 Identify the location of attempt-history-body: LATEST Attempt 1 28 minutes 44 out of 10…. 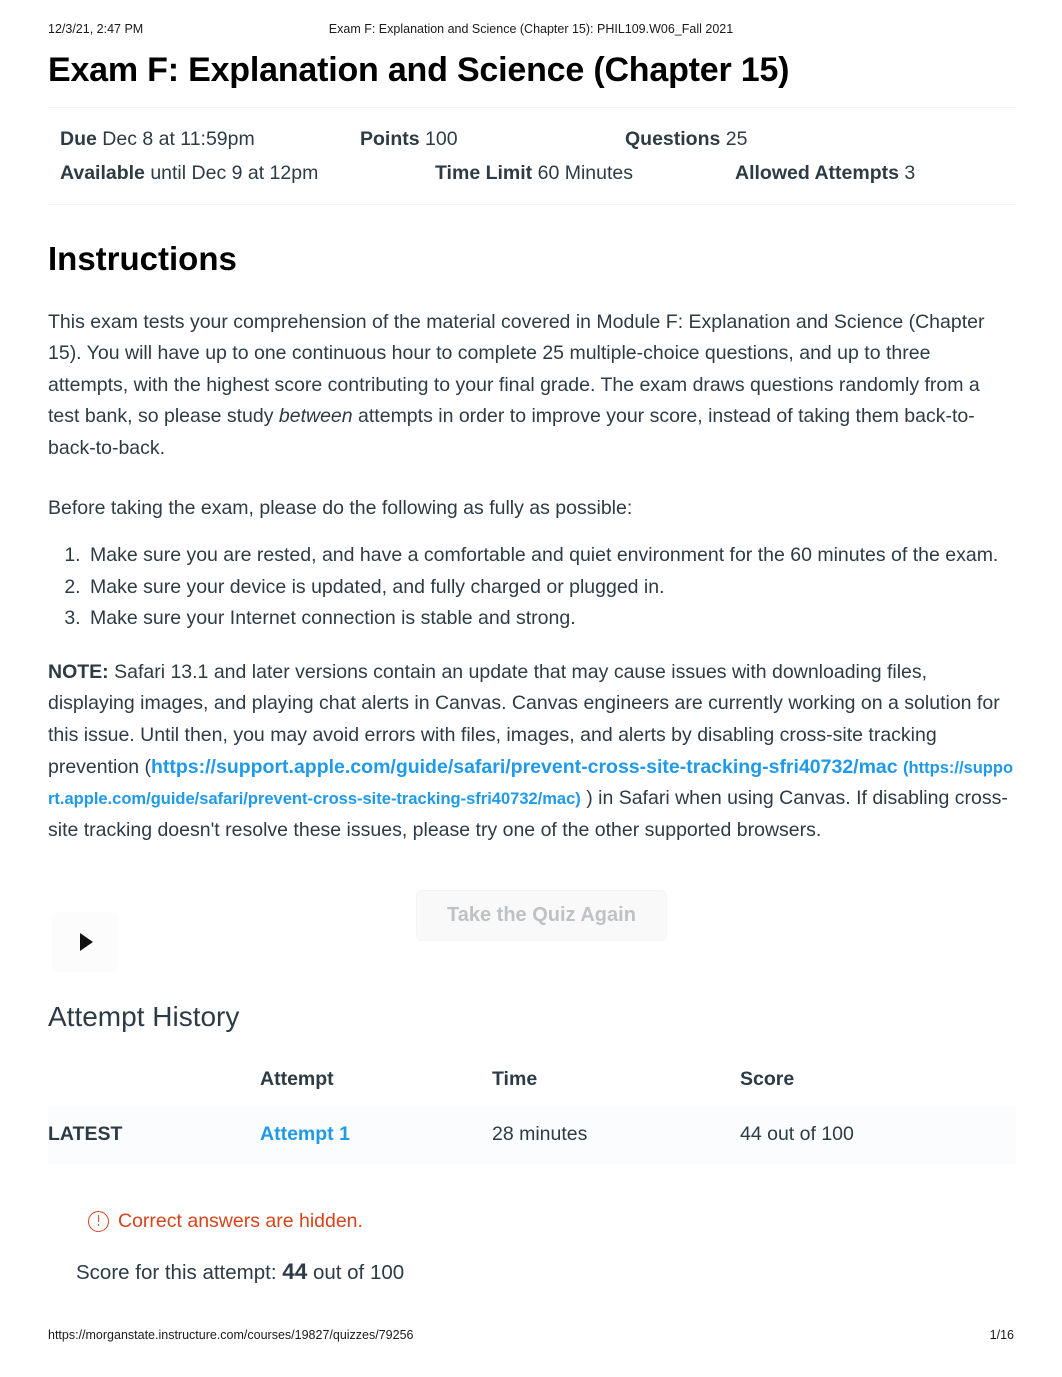
(532, 1135).